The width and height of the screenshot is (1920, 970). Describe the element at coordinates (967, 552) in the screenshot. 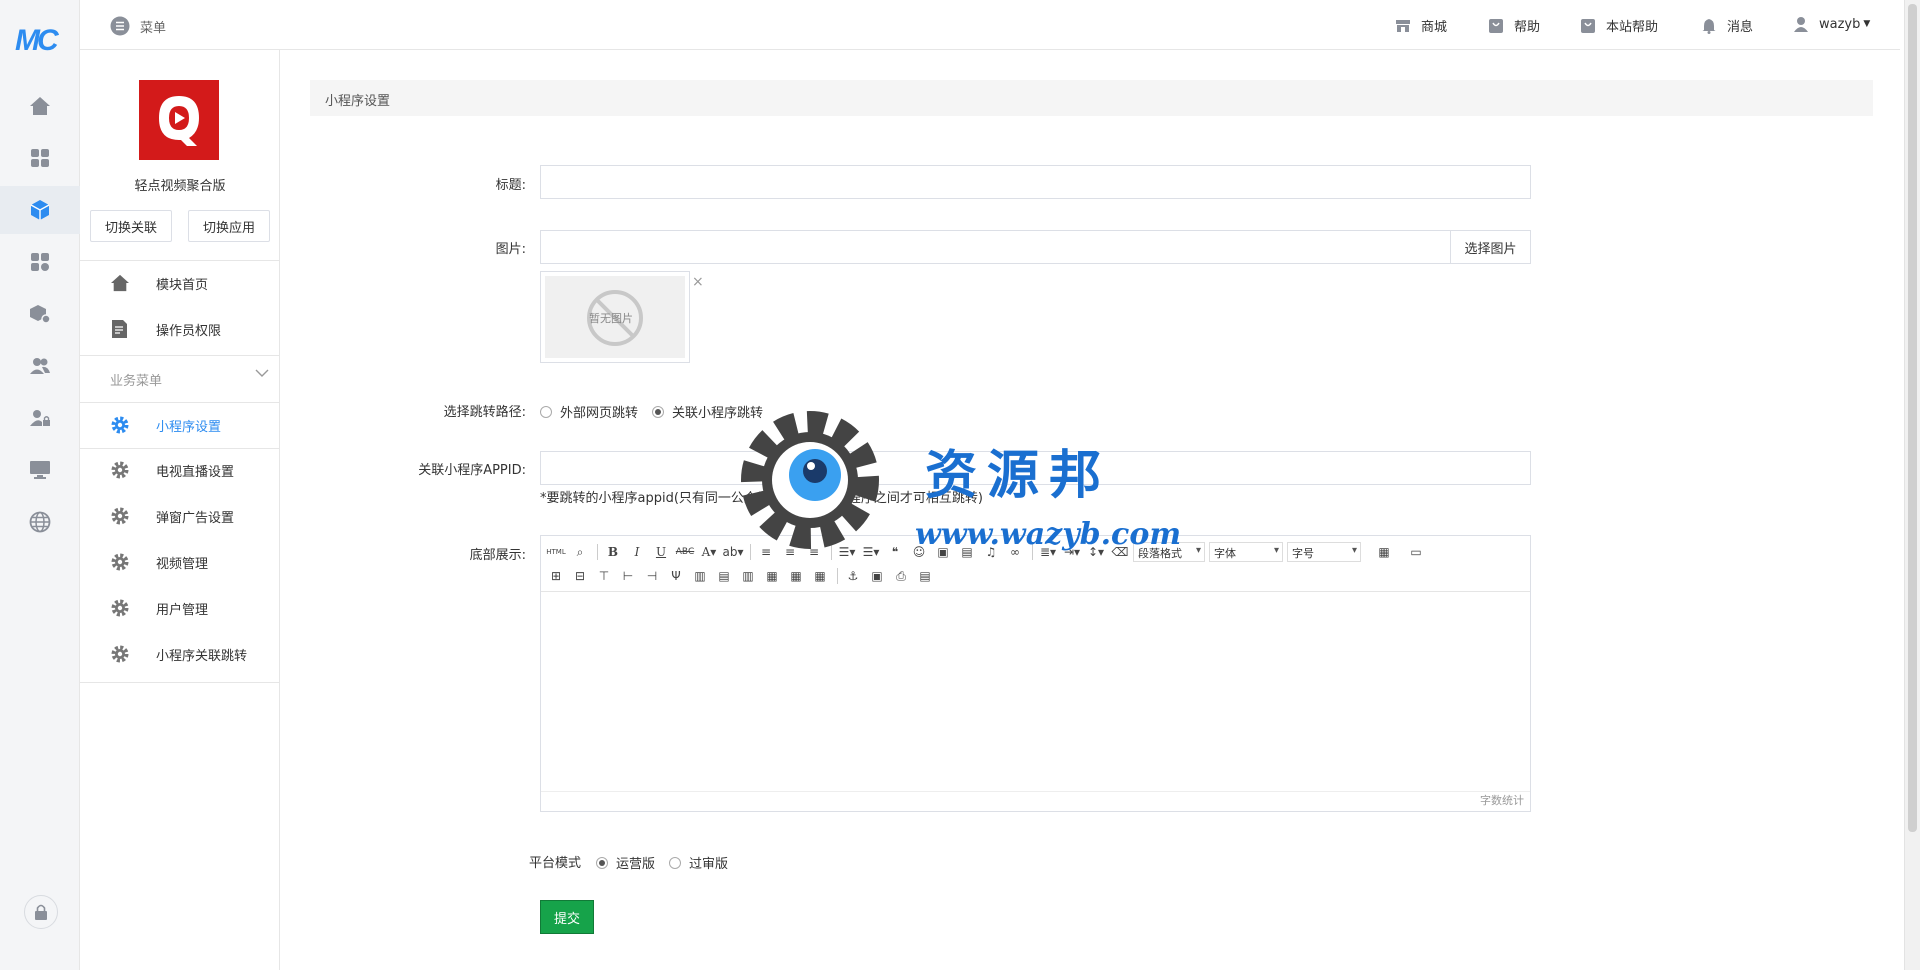

I see `save-icon: ▤` at that location.